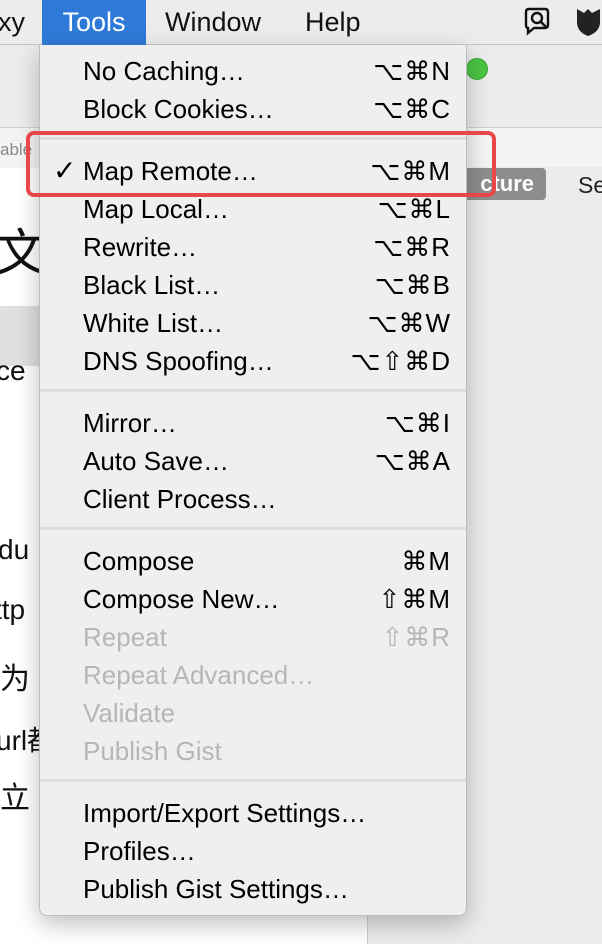  What do you see at coordinates (253, 637) in the screenshot?
I see `menu-item-repeat: Repeat ⇧⌘R` at bounding box center [253, 637].